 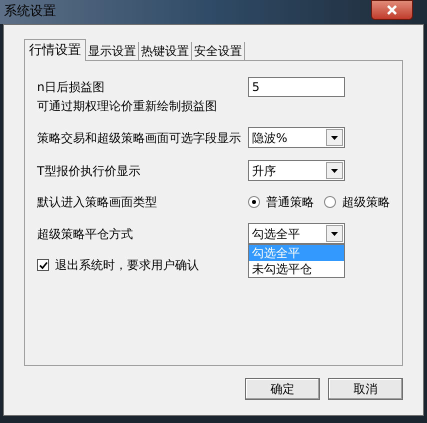 I want to click on checkbox-option: 退出系统时，要求用户确认, so click(x=118, y=265).